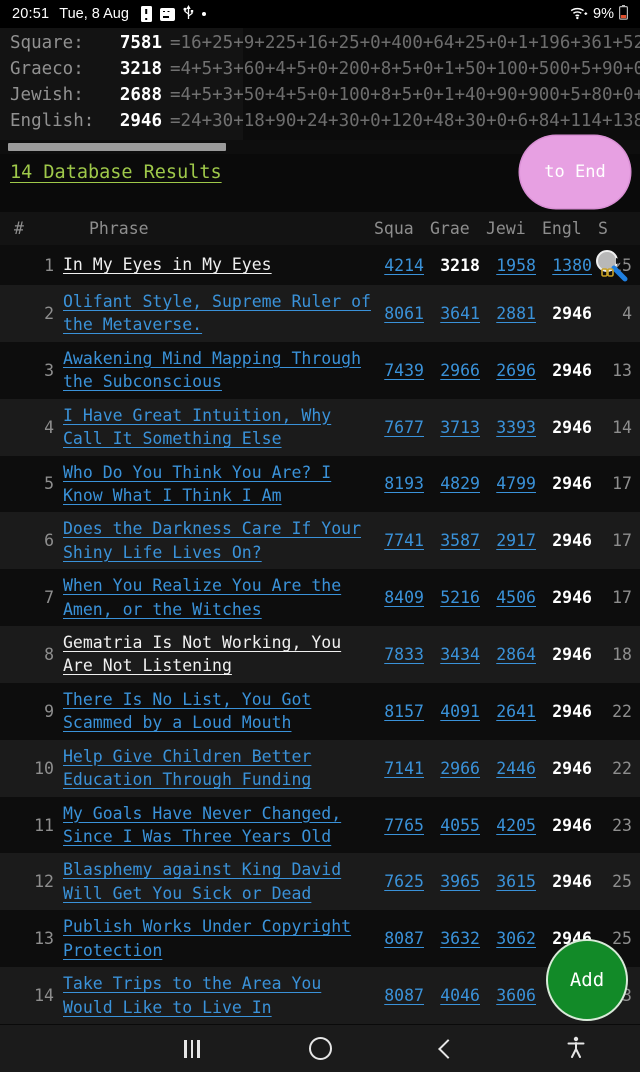 The height and width of the screenshot is (1072, 640). Describe the element at coordinates (448, 1048) in the screenshot. I see `back-button` at that location.